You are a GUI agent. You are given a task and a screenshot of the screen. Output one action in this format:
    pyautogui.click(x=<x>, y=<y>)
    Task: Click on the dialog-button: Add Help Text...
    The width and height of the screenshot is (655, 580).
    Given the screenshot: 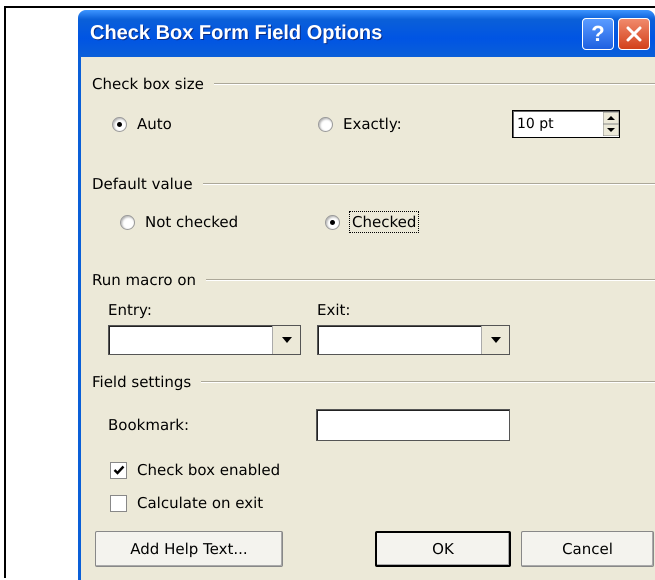 What is the action you would take?
    pyautogui.click(x=189, y=549)
    